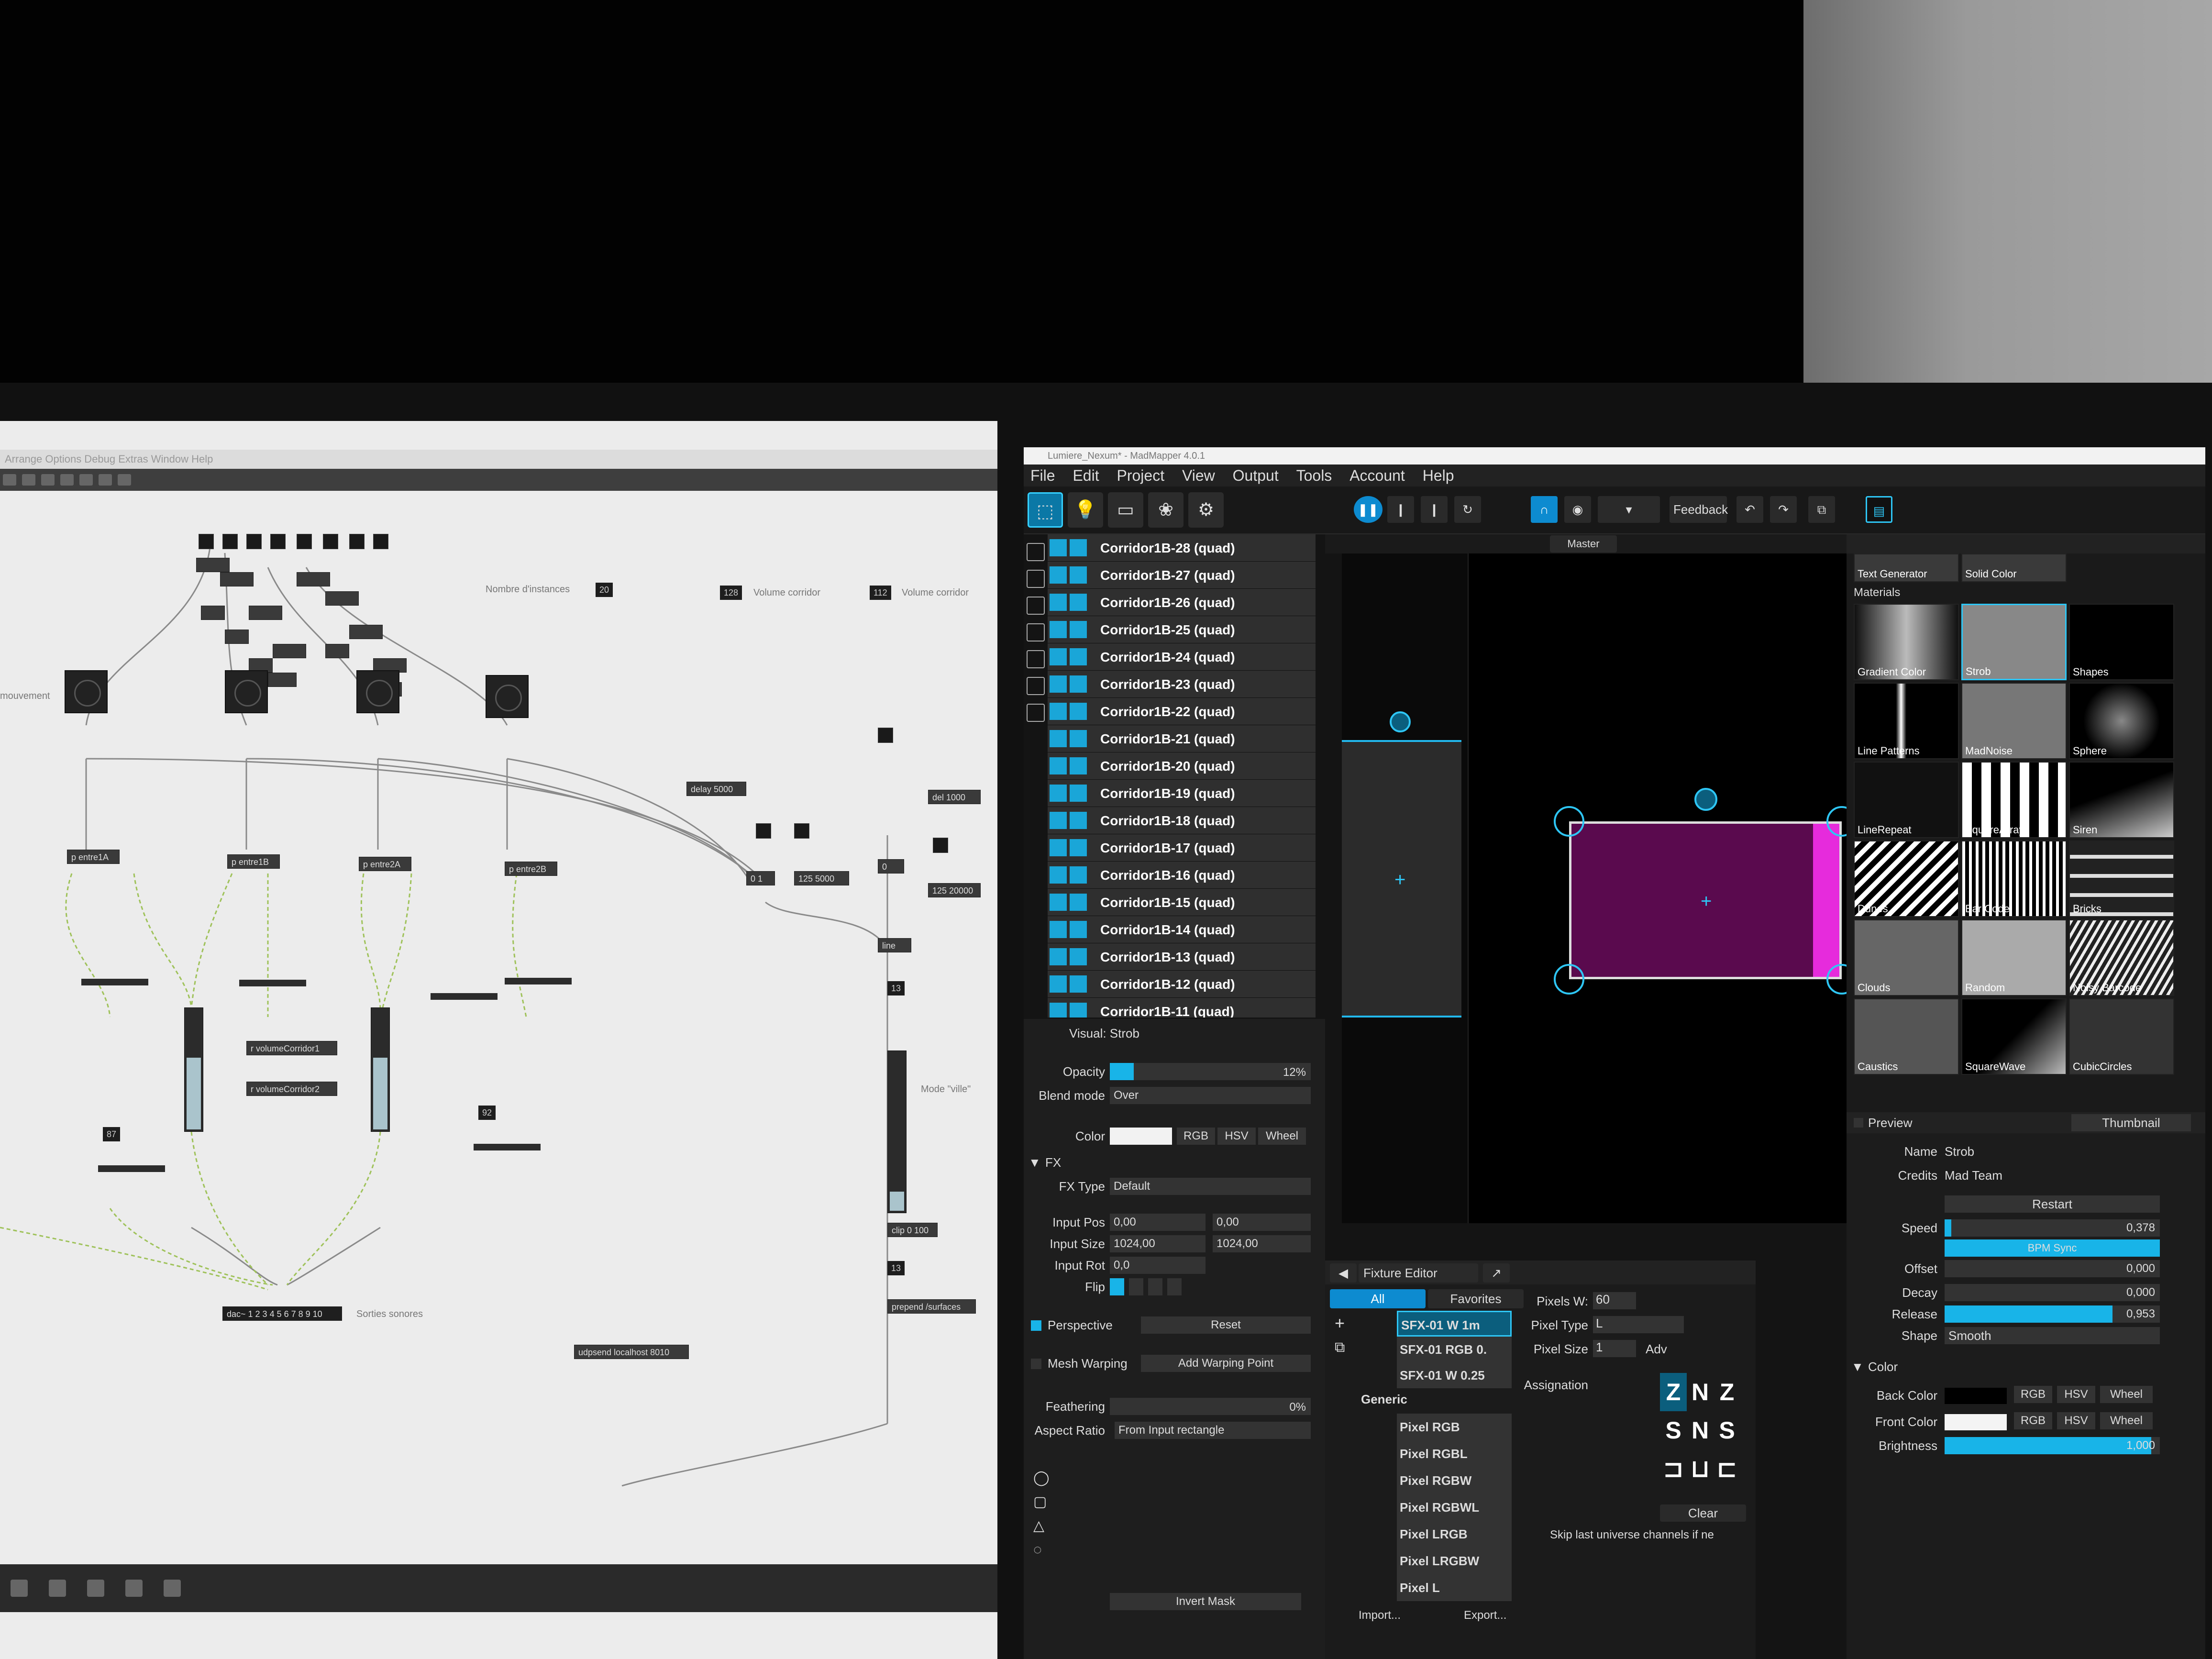 Image resolution: width=2212 pixels, height=1659 pixels. Describe the element at coordinates (1036, 686) in the screenshot. I see `cube-tool-icon` at that location.